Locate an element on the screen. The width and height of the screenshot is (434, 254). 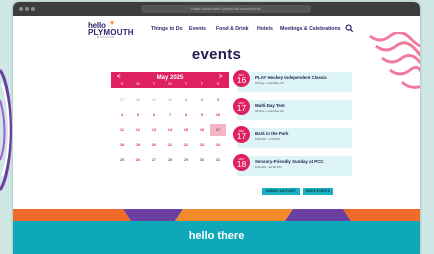
page-title: events is located at coordinates (216, 54).